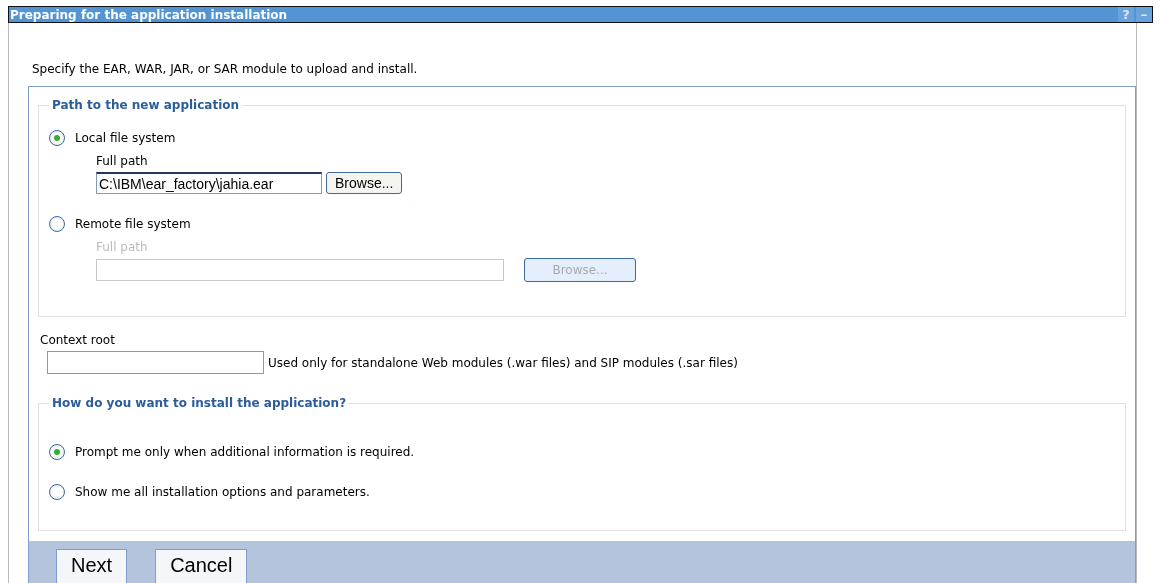 The image size is (1161, 583). Describe the element at coordinates (201, 566) in the screenshot. I see `cancel-button: Cancel` at that location.